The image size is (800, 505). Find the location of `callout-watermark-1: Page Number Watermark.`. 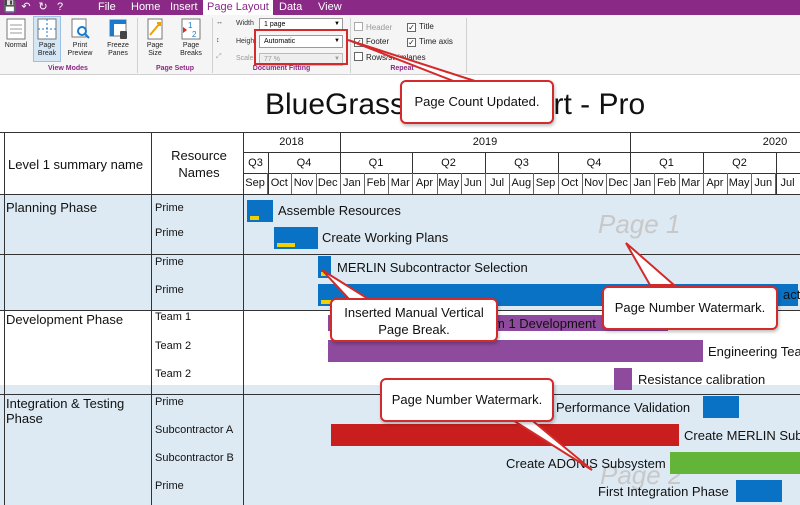

callout-watermark-1: Page Number Watermark. is located at coordinates (690, 308).